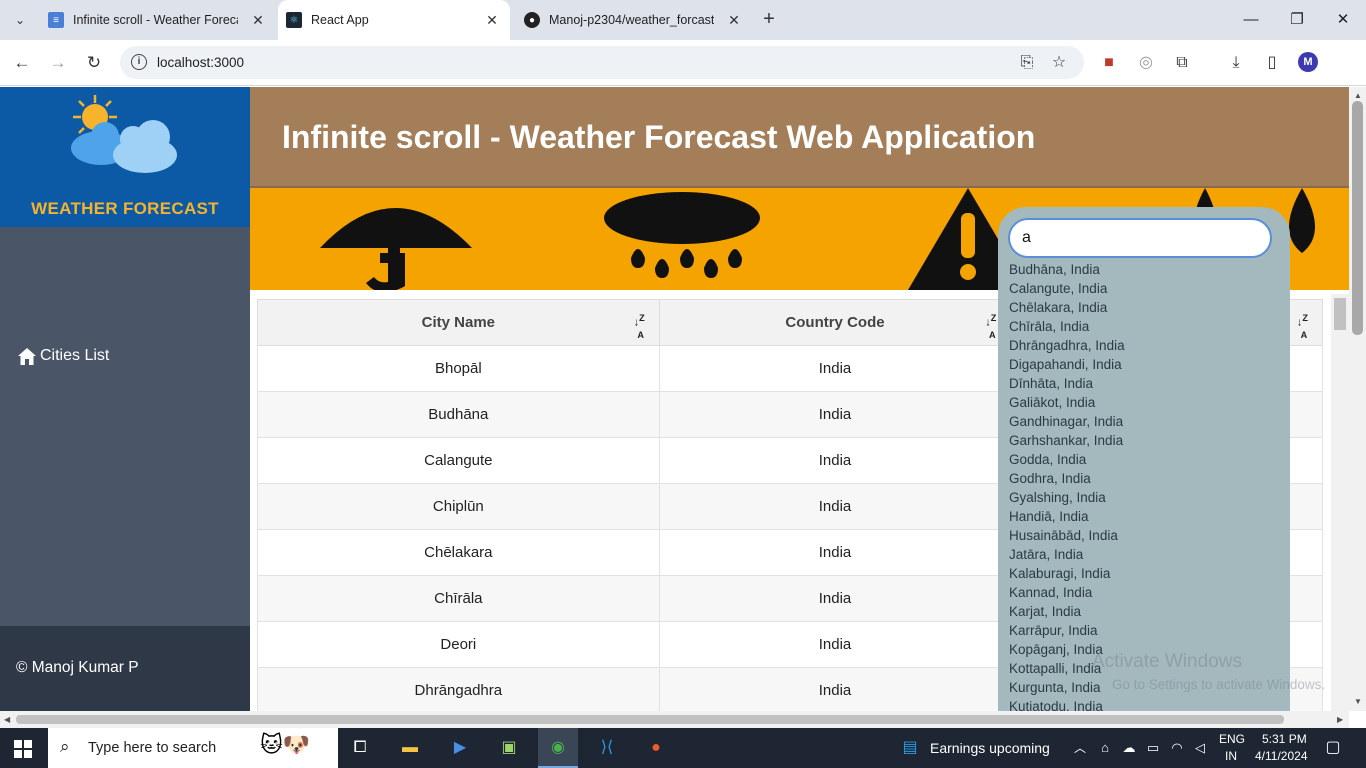 This screenshot has width=1366, height=768. Describe the element at coordinates (1080, 748) in the screenshot. I see `show-hidden-icons-icon: ︿` at that location.